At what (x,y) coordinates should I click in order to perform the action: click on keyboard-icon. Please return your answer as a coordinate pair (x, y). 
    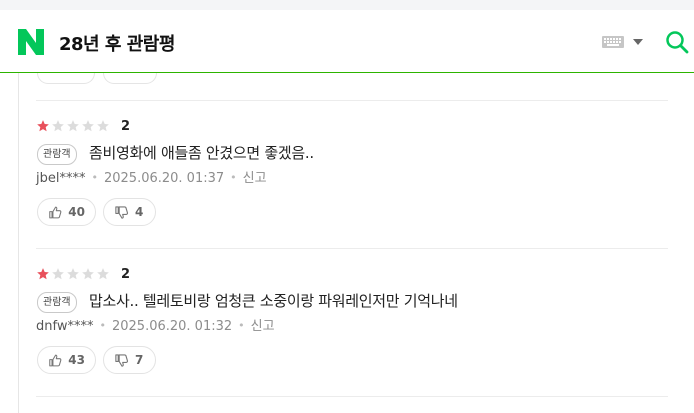
    Looking at the image, I should click on (613, 42).